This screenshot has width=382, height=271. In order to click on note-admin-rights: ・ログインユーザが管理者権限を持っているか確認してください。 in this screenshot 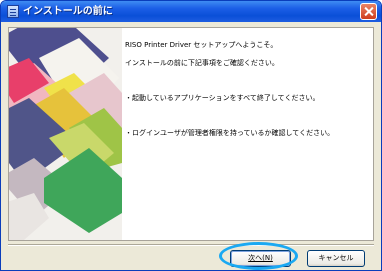, I will do `click(230, 133)`.